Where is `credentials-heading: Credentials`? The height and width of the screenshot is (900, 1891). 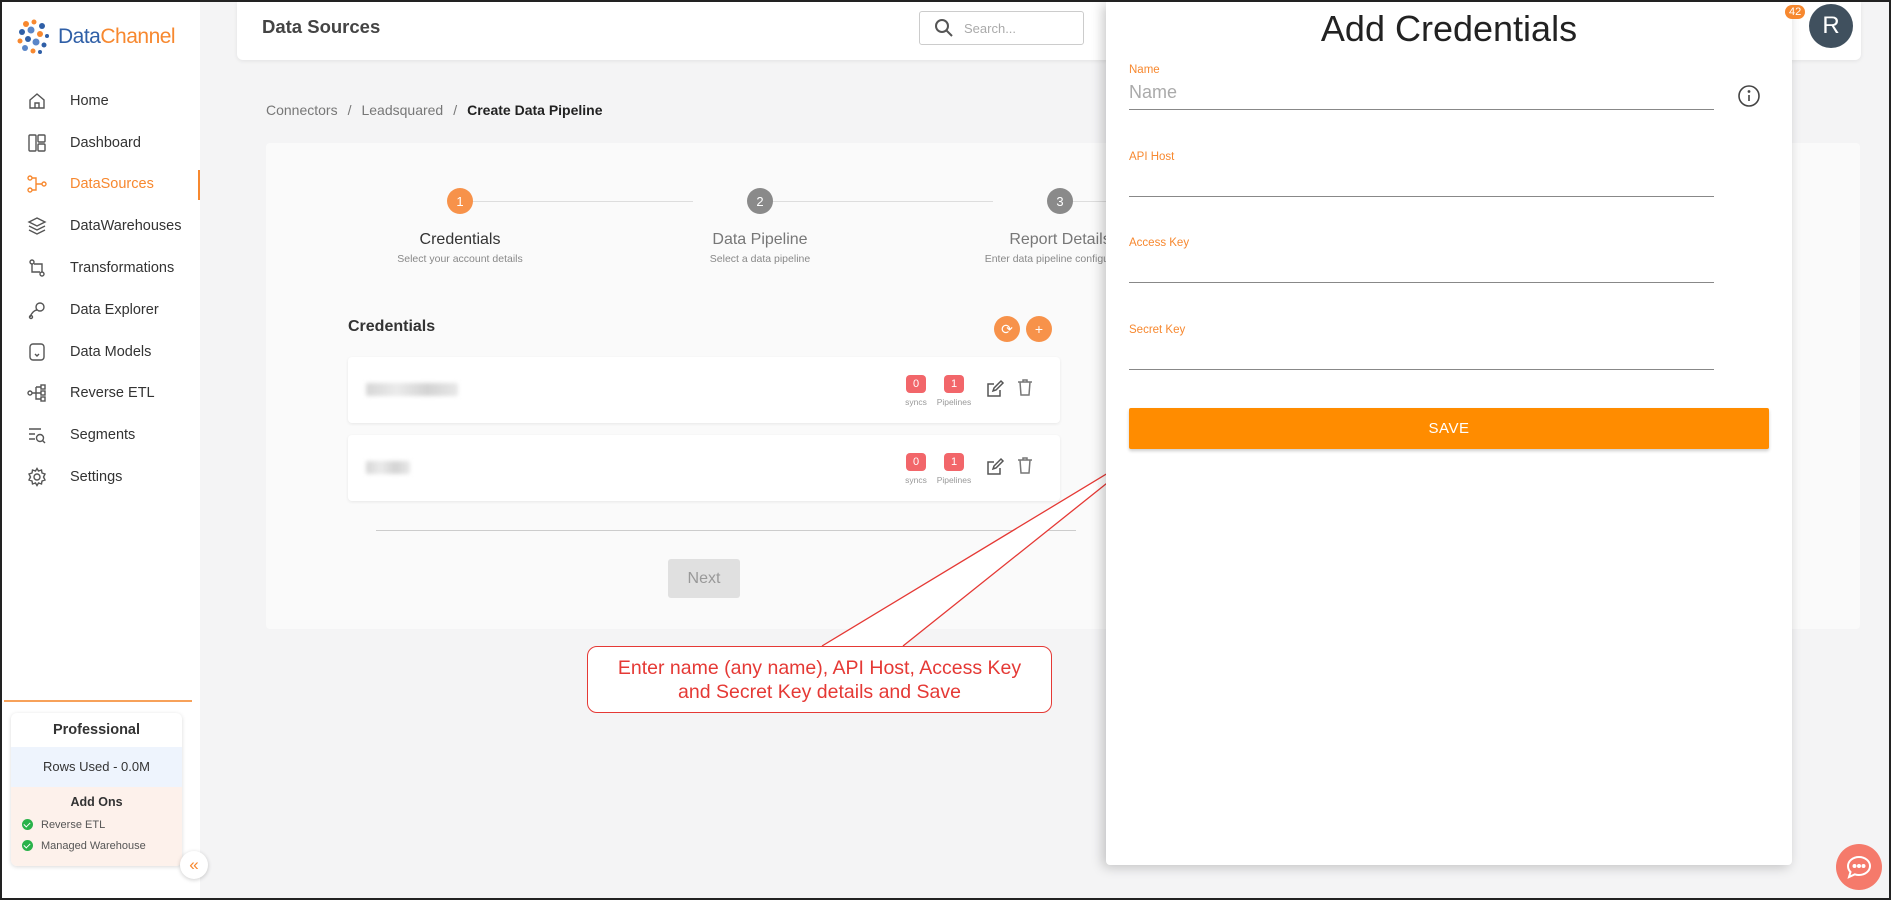
credentials-heading: Credentials is located at coordinates (392, 326).